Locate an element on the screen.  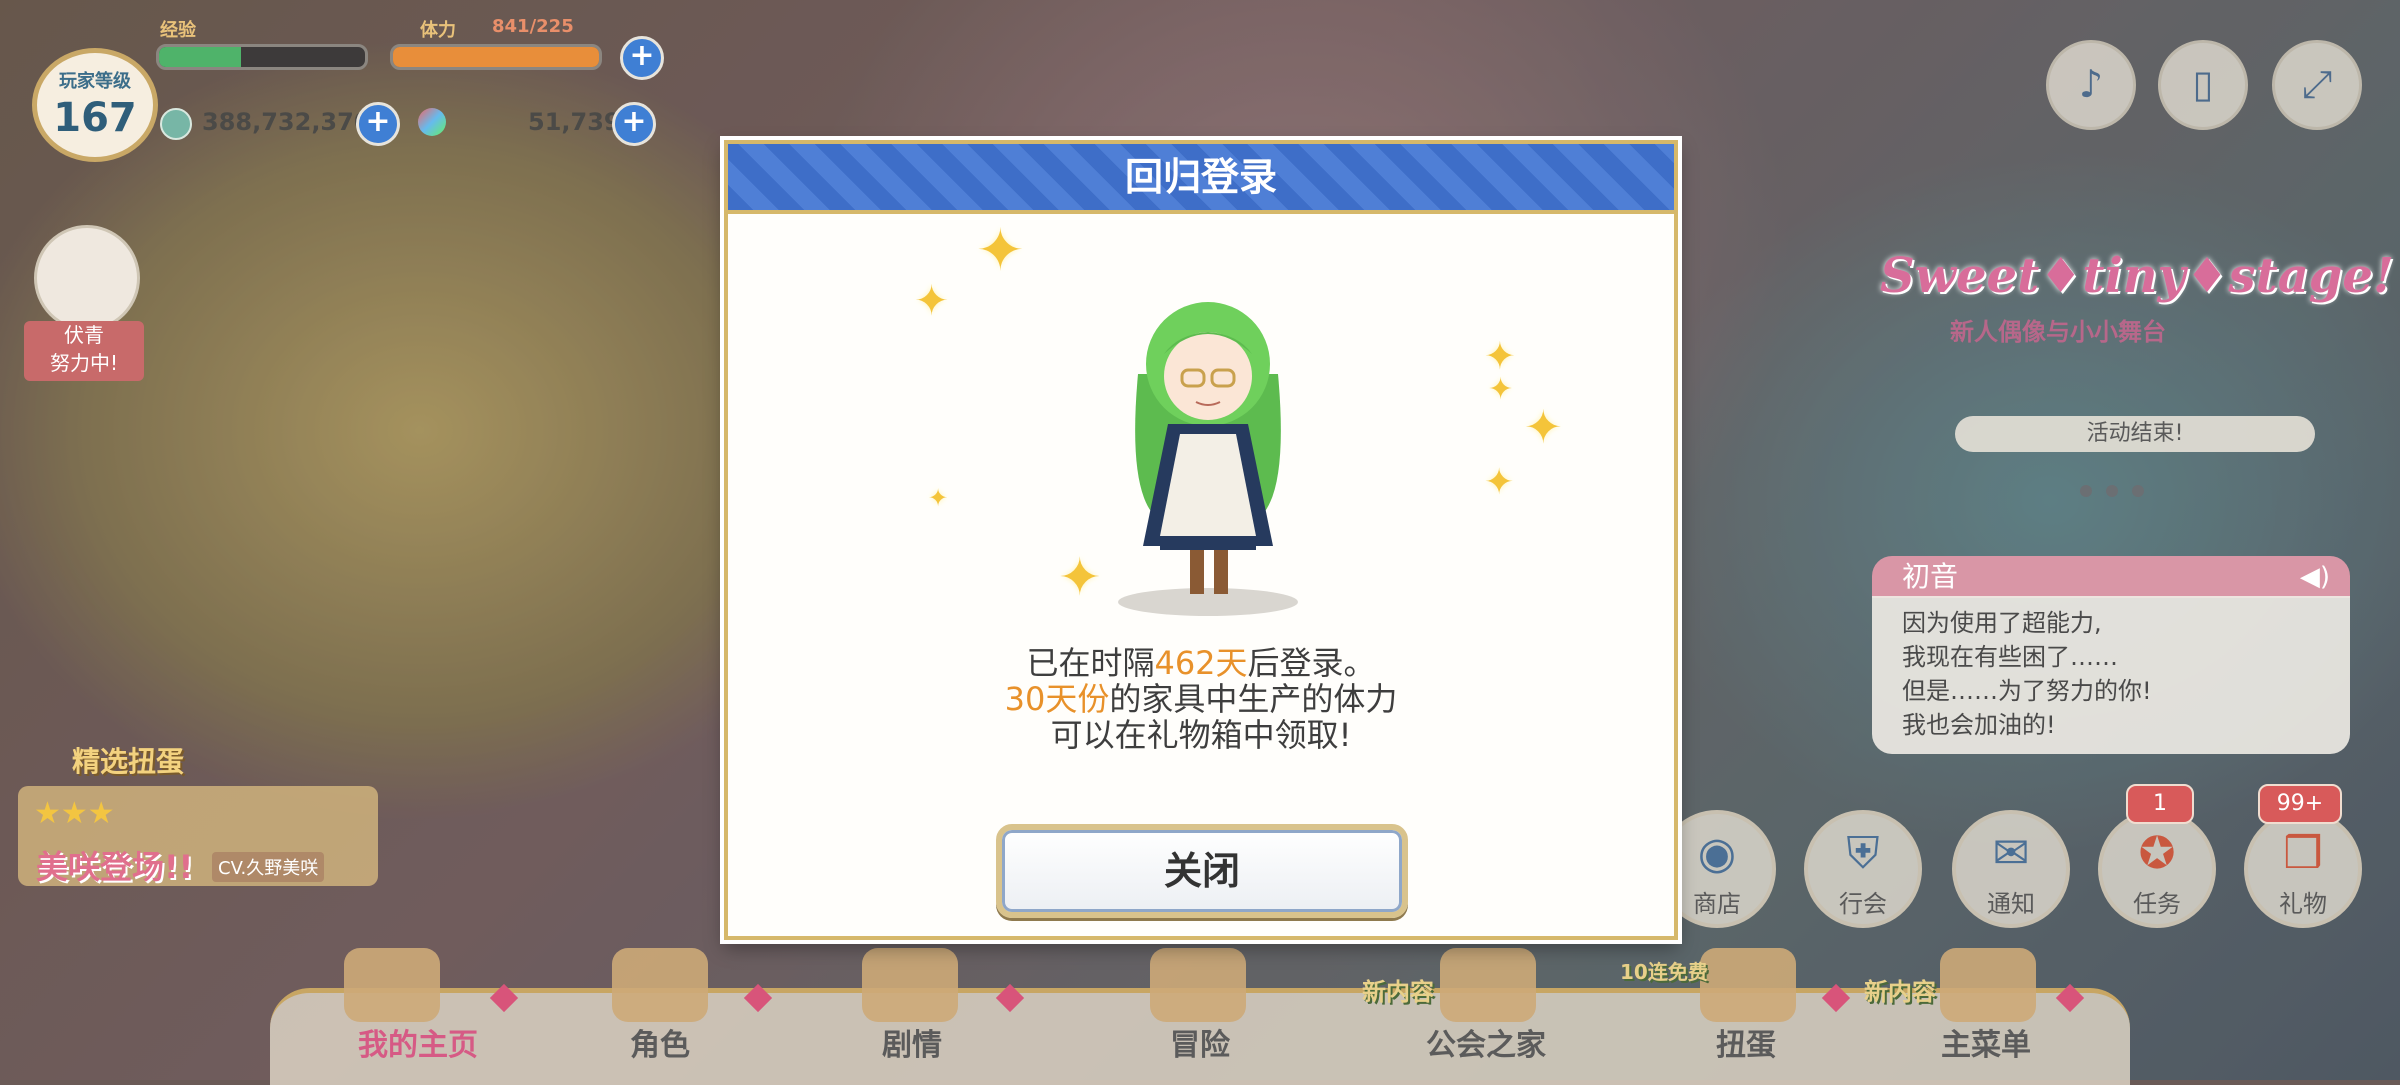
gift-button: ❒ 礼物 is located at coordinates (2303, 869).